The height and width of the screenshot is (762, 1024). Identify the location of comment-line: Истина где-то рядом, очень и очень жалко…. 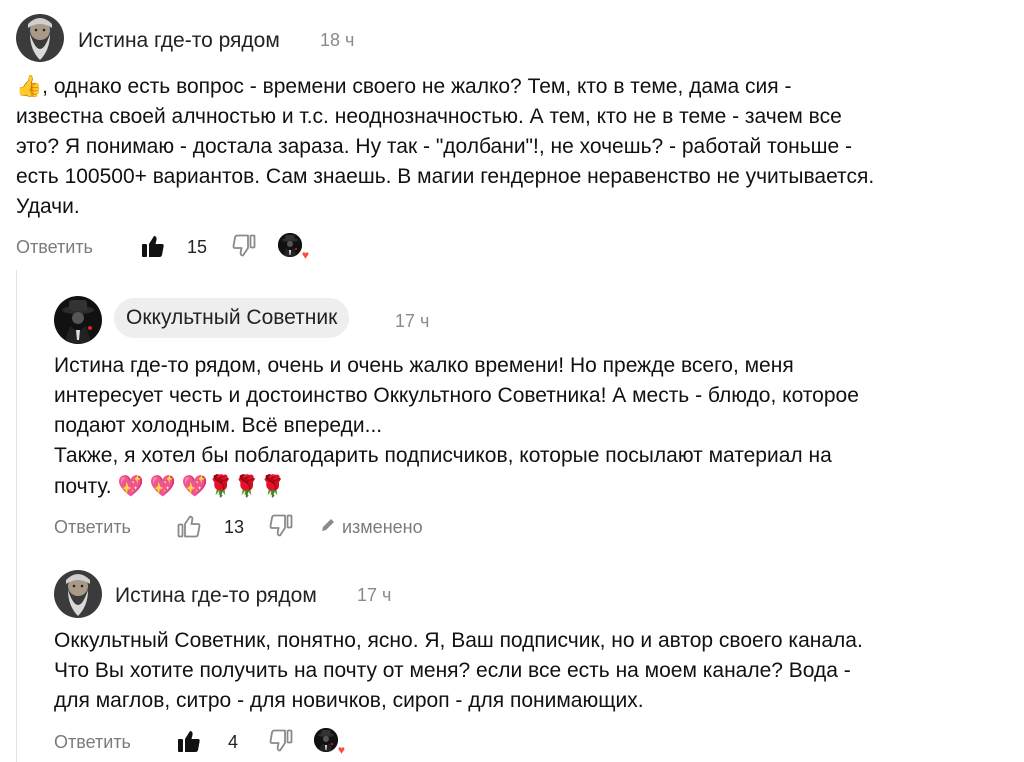
(424, 365).